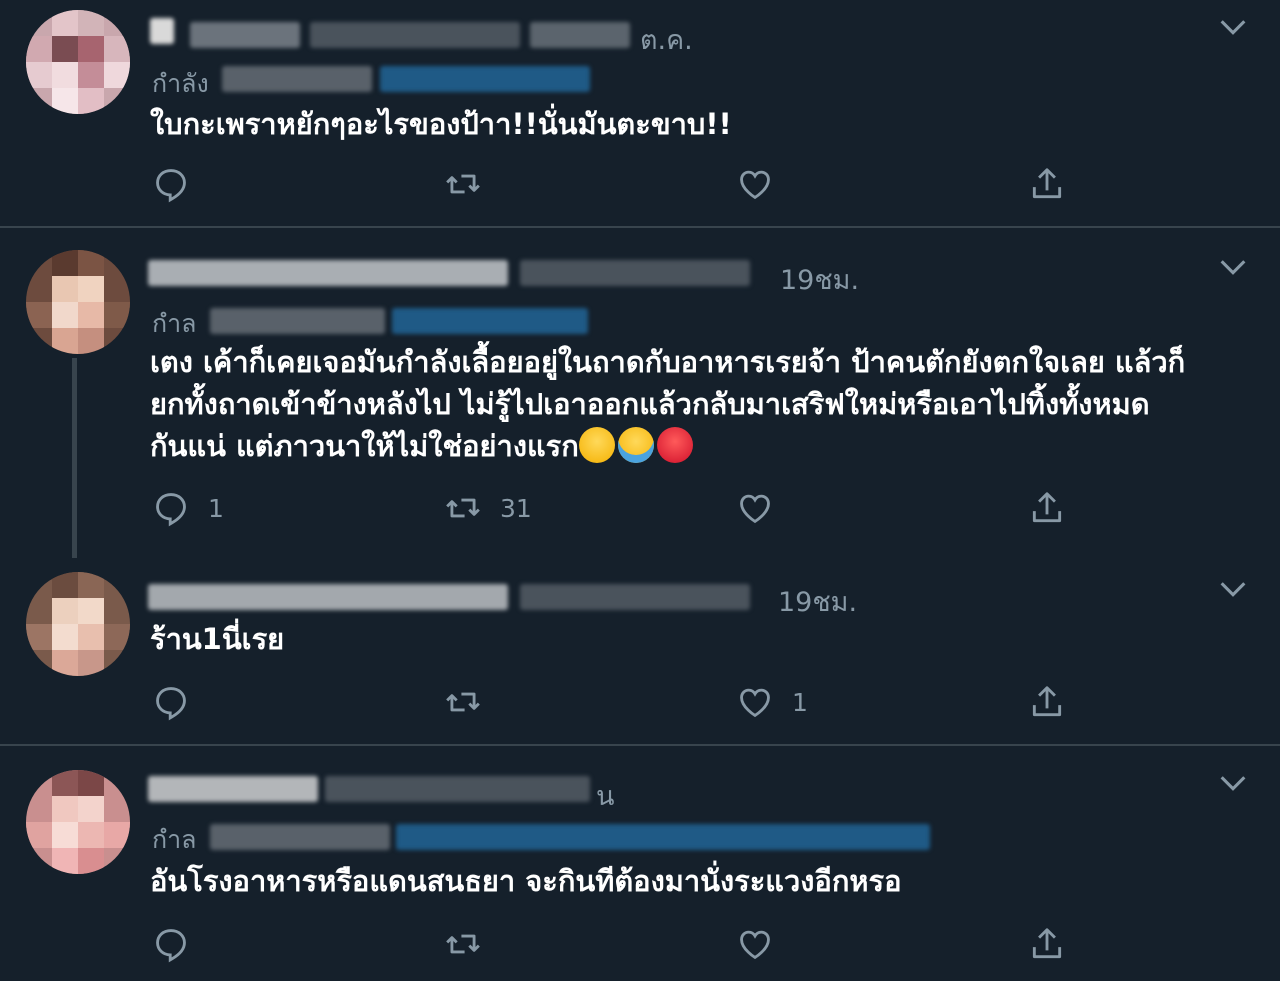 Image resolution: width=1280 pixels, height=981 pixels. What do you see at coordinates (666, 39) in the screenshot?
I see `tweet-time: ต.ค.` at bounding box center [666, 39].